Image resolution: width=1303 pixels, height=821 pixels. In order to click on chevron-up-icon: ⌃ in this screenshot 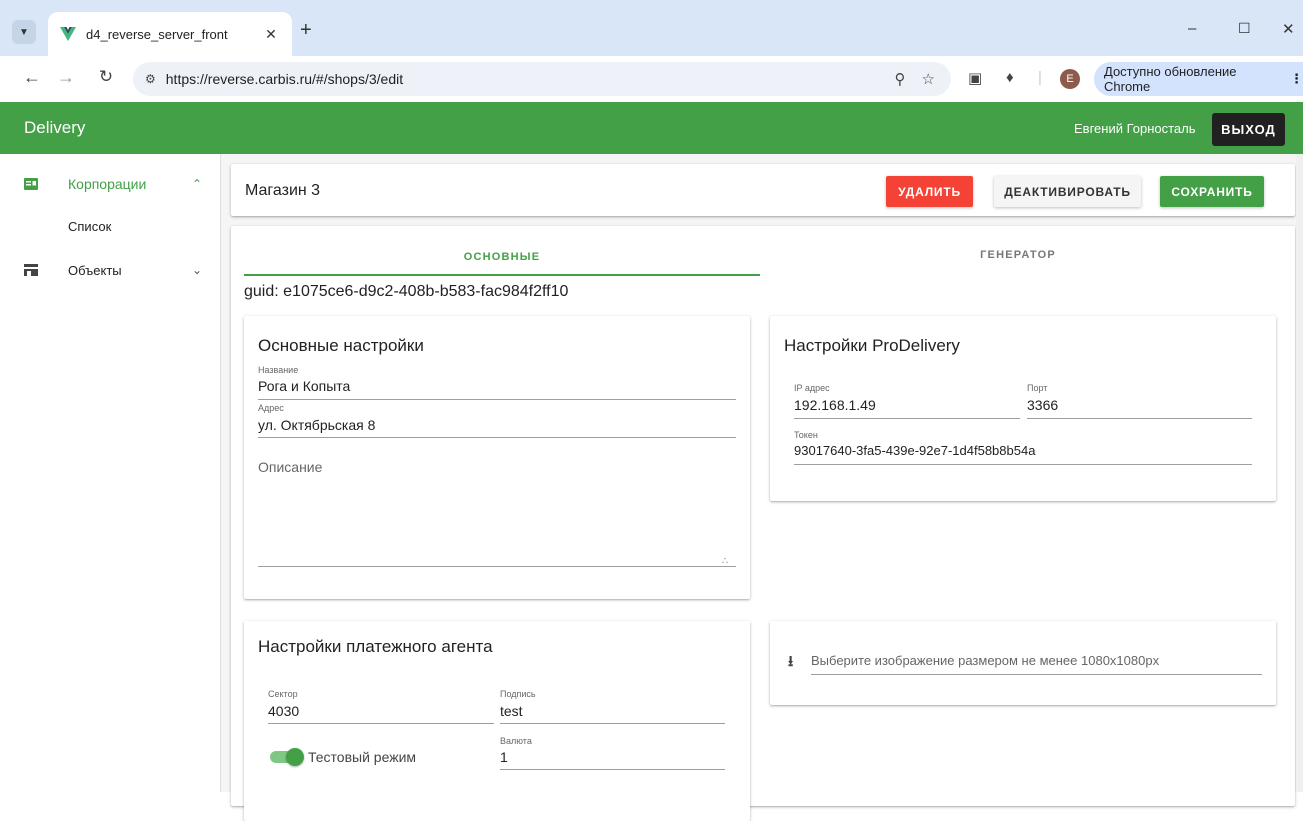, I will do `click(197, 184)`.